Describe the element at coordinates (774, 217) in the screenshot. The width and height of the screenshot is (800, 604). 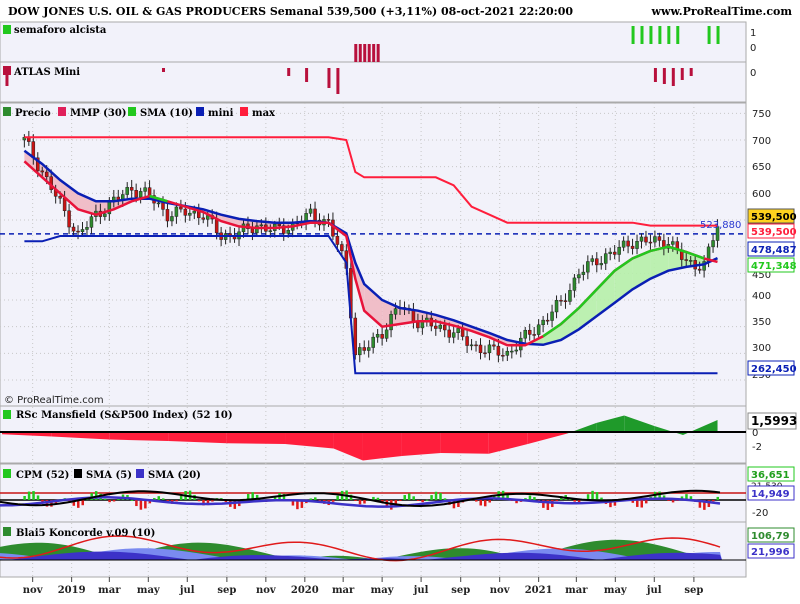
I see `box-last: 539,500` at that location.